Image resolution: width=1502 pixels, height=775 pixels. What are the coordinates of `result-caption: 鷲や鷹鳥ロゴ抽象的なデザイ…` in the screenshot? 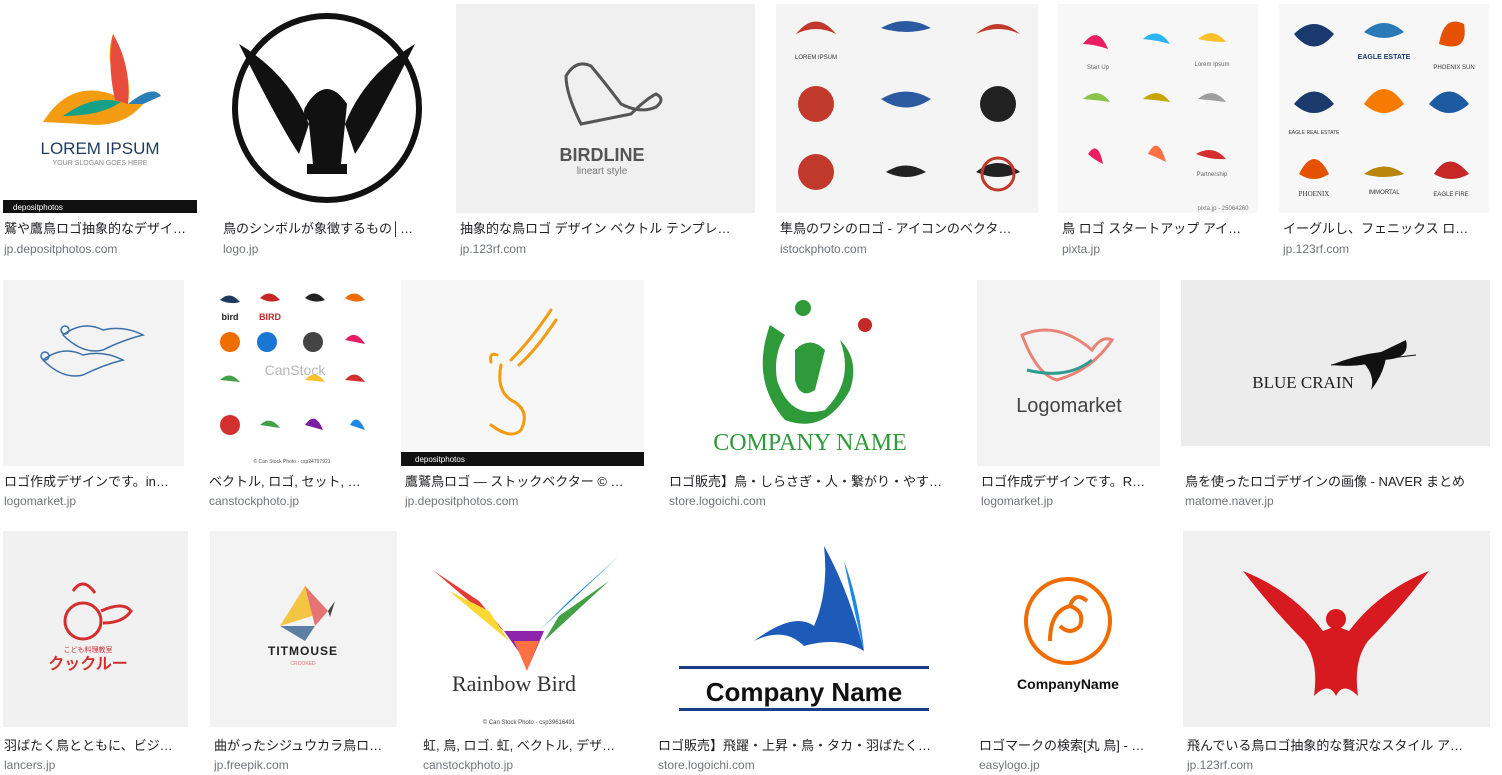 It's located at (100, 229).